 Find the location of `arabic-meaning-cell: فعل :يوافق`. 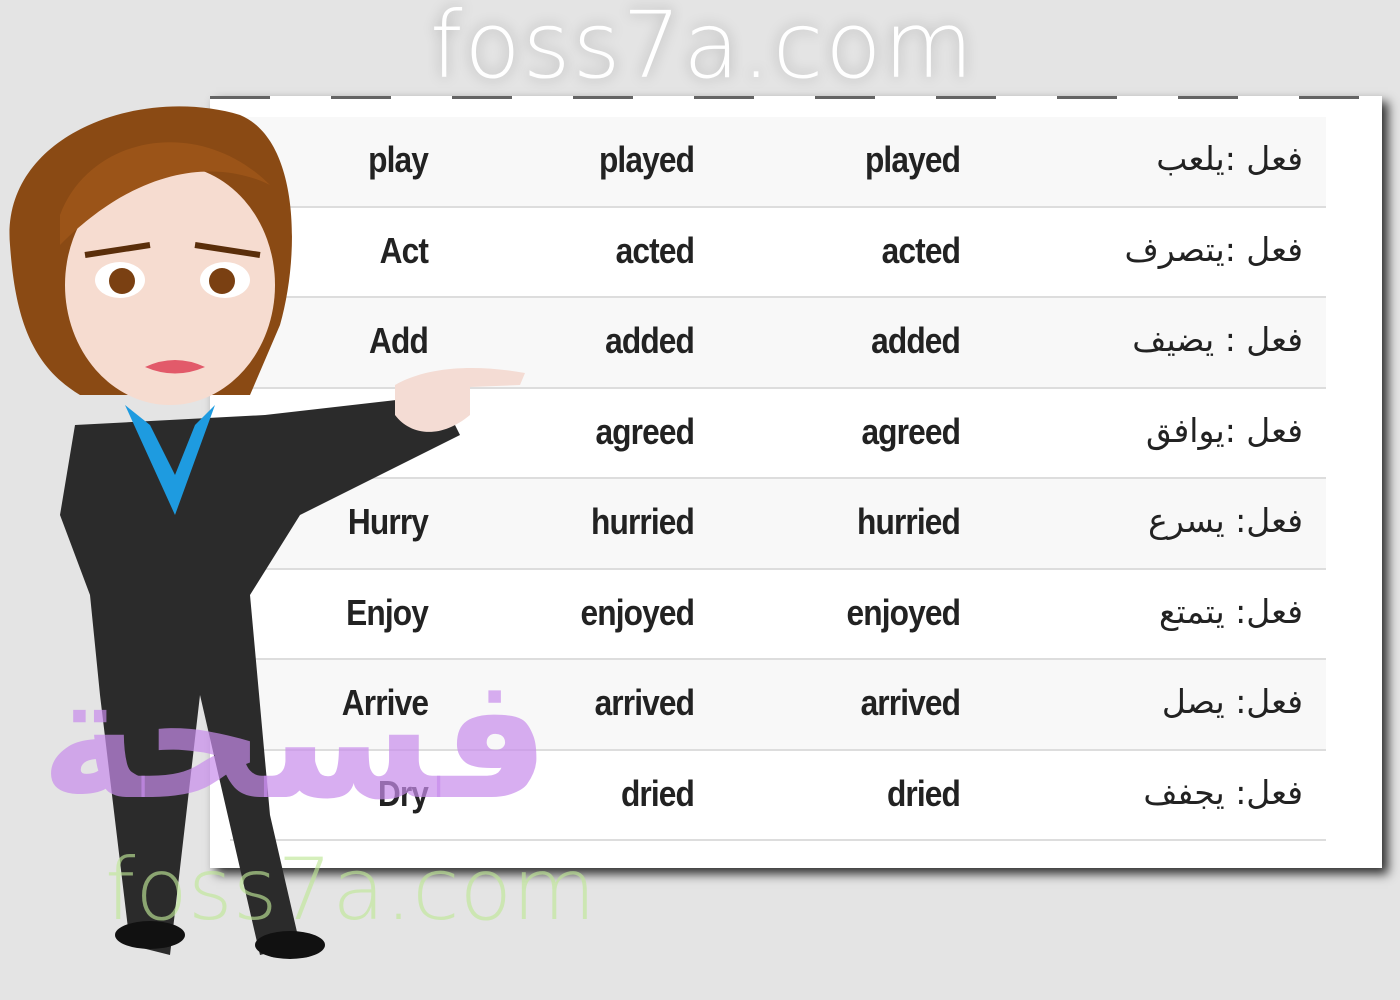

arabic-meaning-cell: فعل :يوافق is located at coordinates (1224, 430).